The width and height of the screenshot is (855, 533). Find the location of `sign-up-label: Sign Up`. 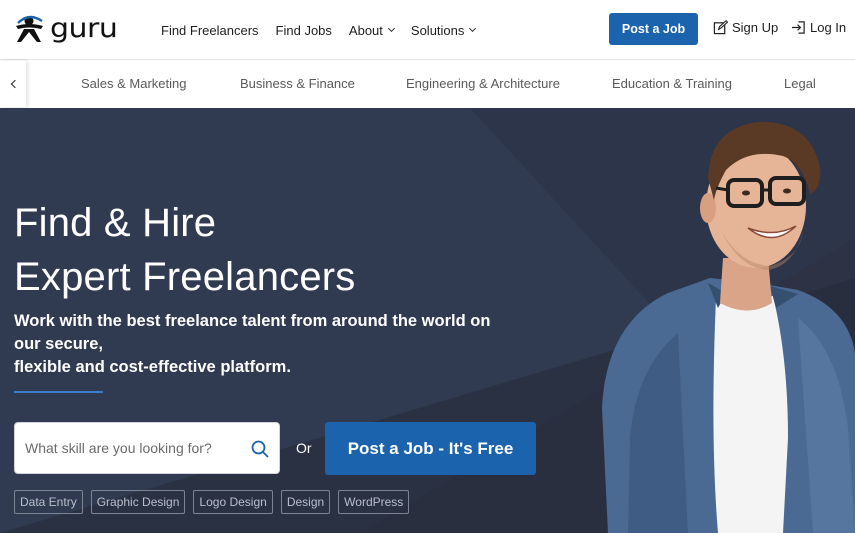

sign-up-label: Sign Up is located at coordinates (755, 27).